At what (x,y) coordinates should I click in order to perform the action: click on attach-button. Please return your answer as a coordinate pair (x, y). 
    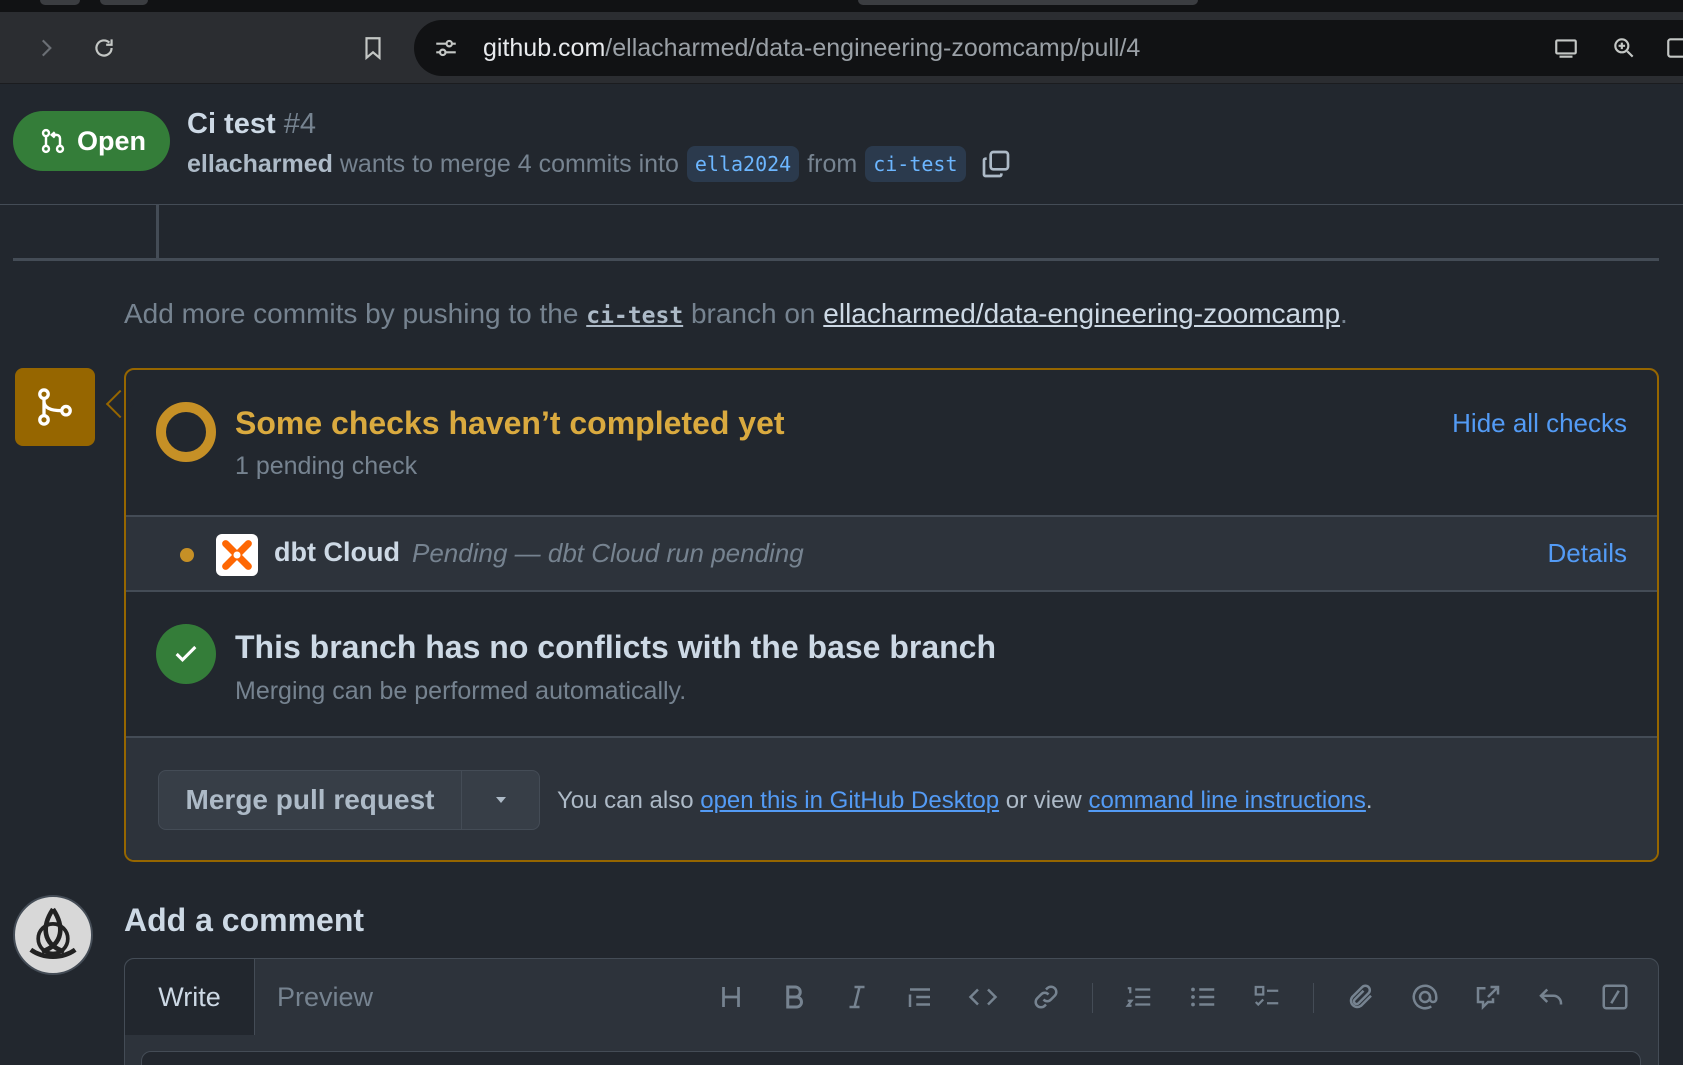
    Looking at the image, I should click on (1361, 997).